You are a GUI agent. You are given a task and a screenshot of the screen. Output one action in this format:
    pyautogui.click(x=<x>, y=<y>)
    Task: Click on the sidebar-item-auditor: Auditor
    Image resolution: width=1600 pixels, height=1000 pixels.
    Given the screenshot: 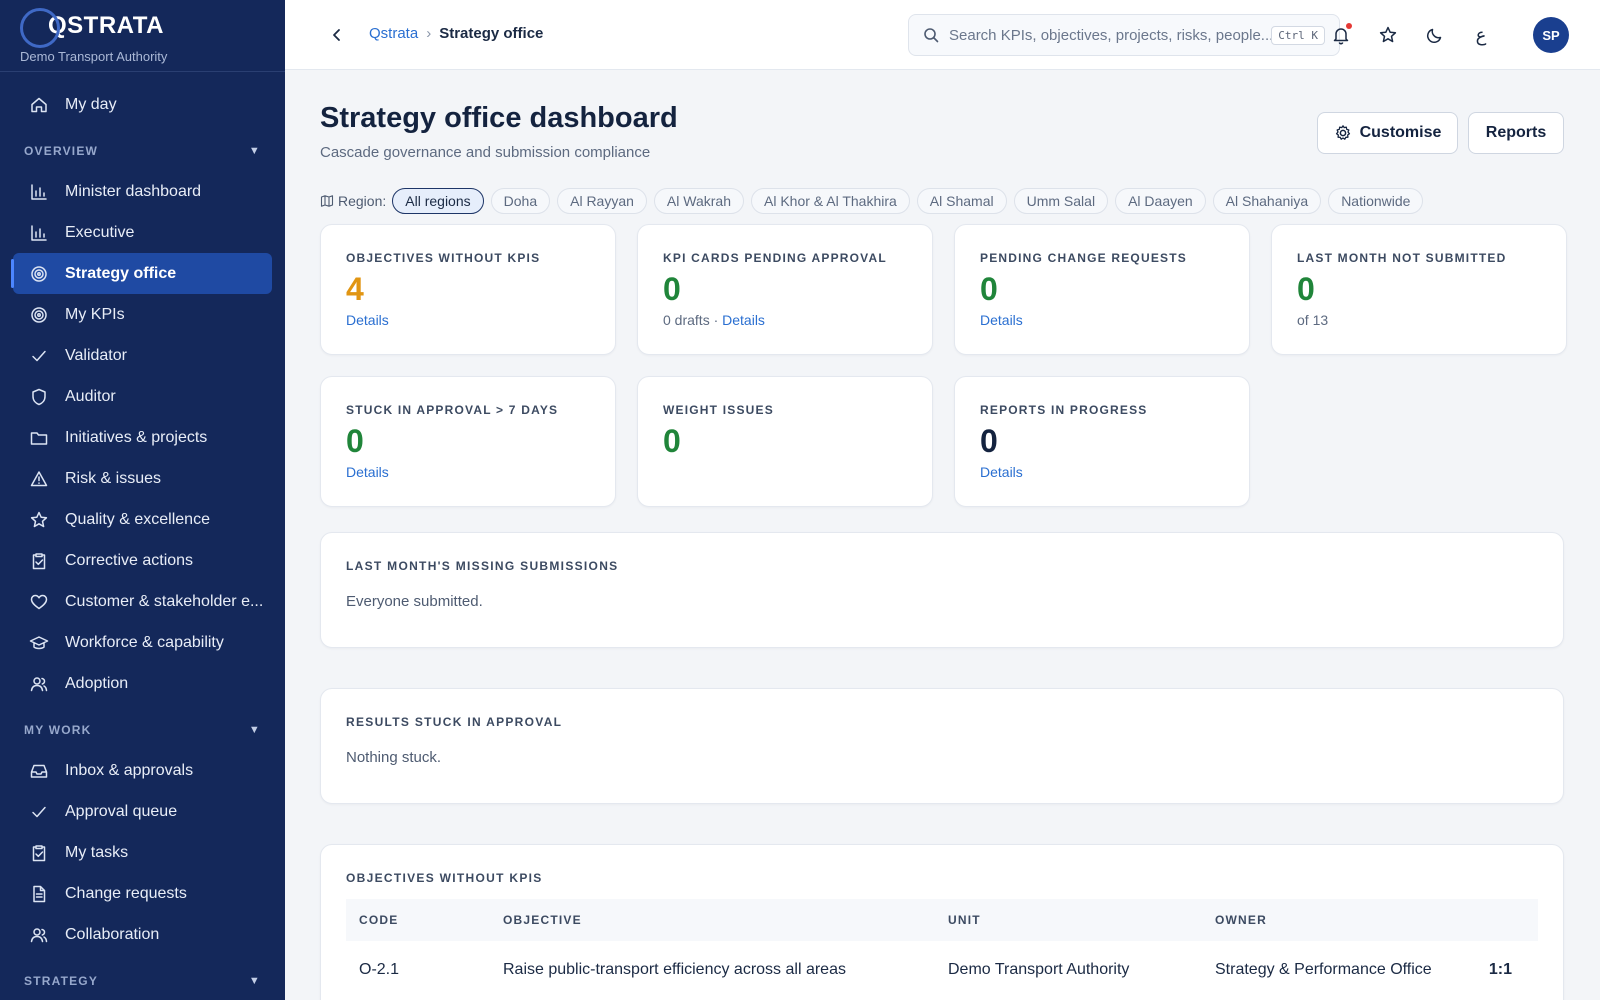 What is the action you would take?
    pyautogui.click(x=142, y=396)
    